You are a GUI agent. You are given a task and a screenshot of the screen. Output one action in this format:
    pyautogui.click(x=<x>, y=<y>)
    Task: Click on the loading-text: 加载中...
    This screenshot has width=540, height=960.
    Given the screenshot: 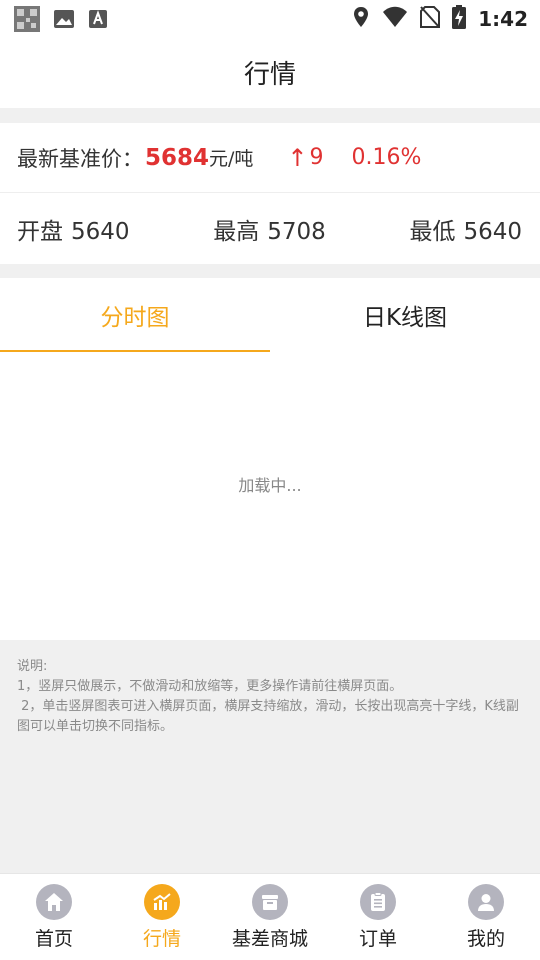 What is the action you would take?
    pyautogui.click(x=270, y=485)
    